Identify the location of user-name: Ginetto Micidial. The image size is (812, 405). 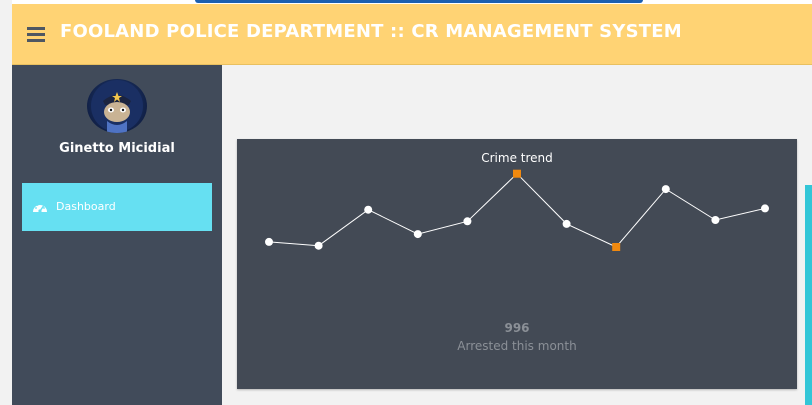
(117, 148).